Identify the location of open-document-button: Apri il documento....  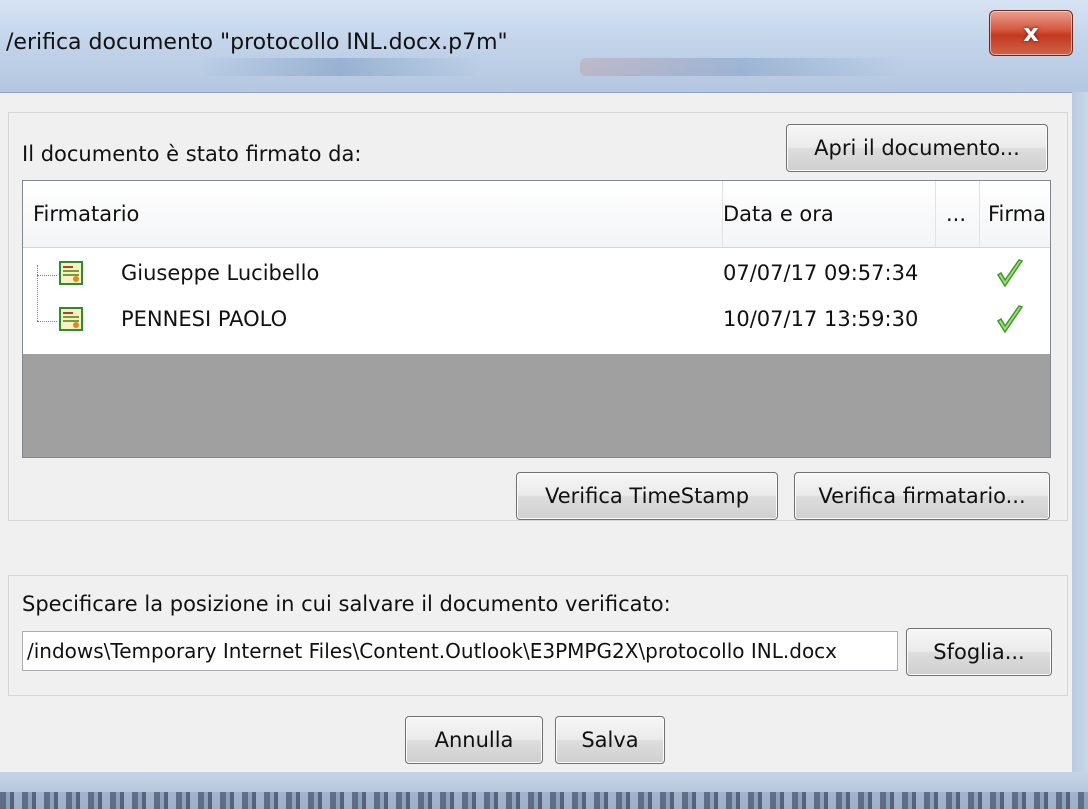
(917, 148).